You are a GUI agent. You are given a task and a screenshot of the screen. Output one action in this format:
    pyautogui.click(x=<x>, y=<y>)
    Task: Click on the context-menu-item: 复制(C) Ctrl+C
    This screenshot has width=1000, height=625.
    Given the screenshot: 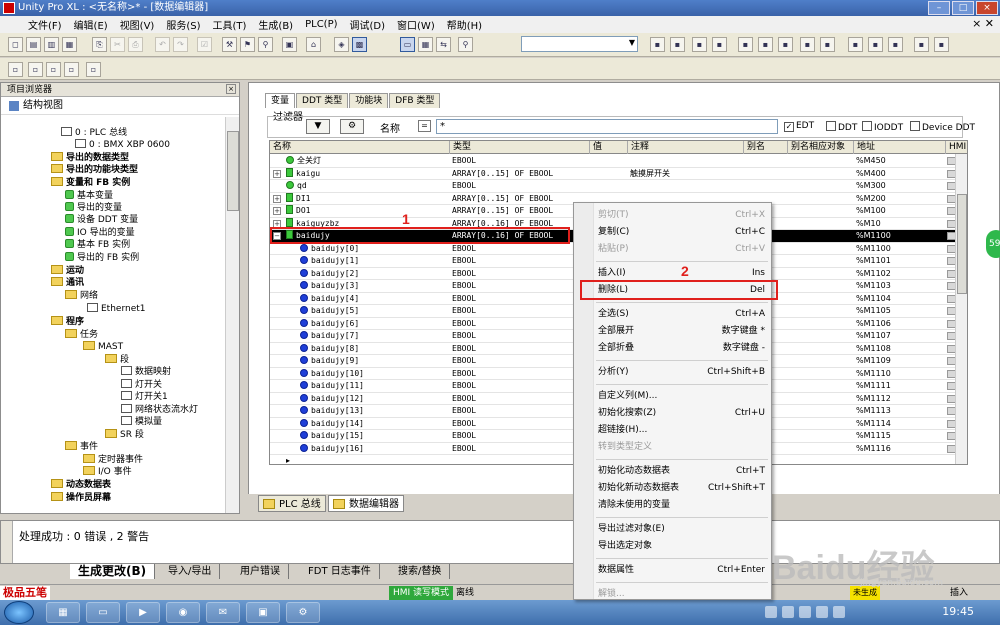 What is the action you would take?
    pyautogui.click(x=672, y=232)
    